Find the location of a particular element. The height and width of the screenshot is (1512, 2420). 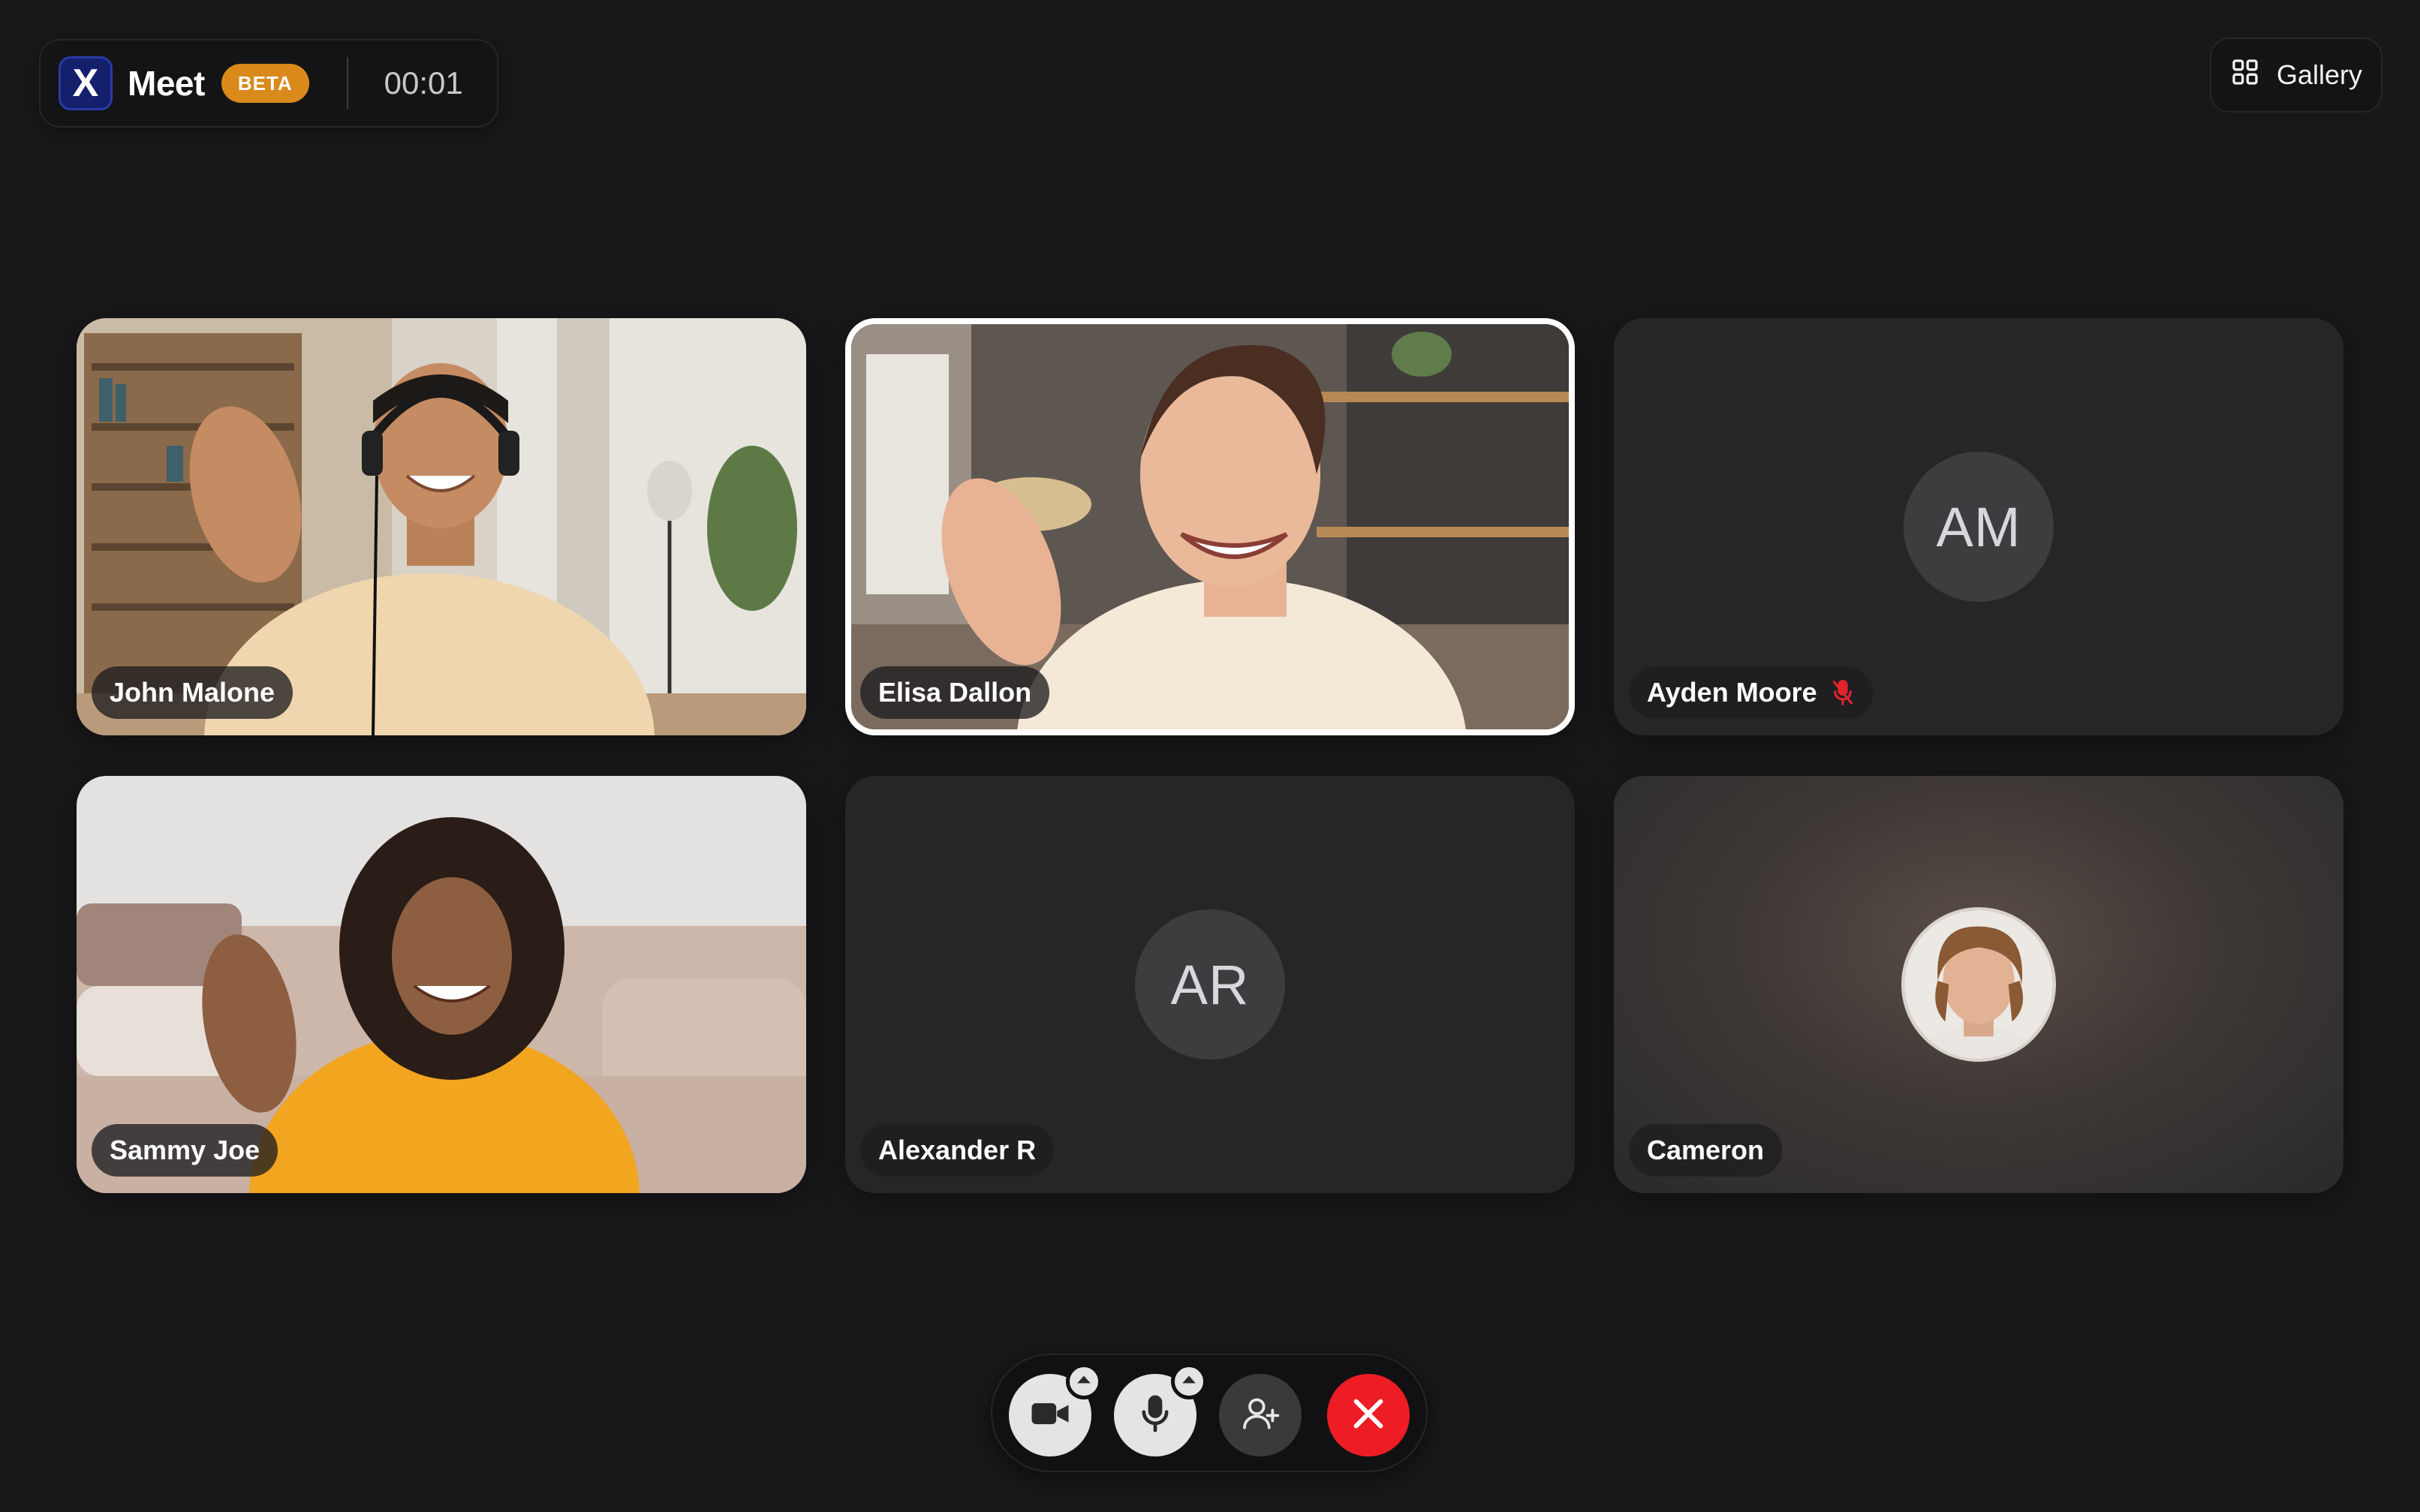

mic-off-icon is located at coordinates (1843, 692).